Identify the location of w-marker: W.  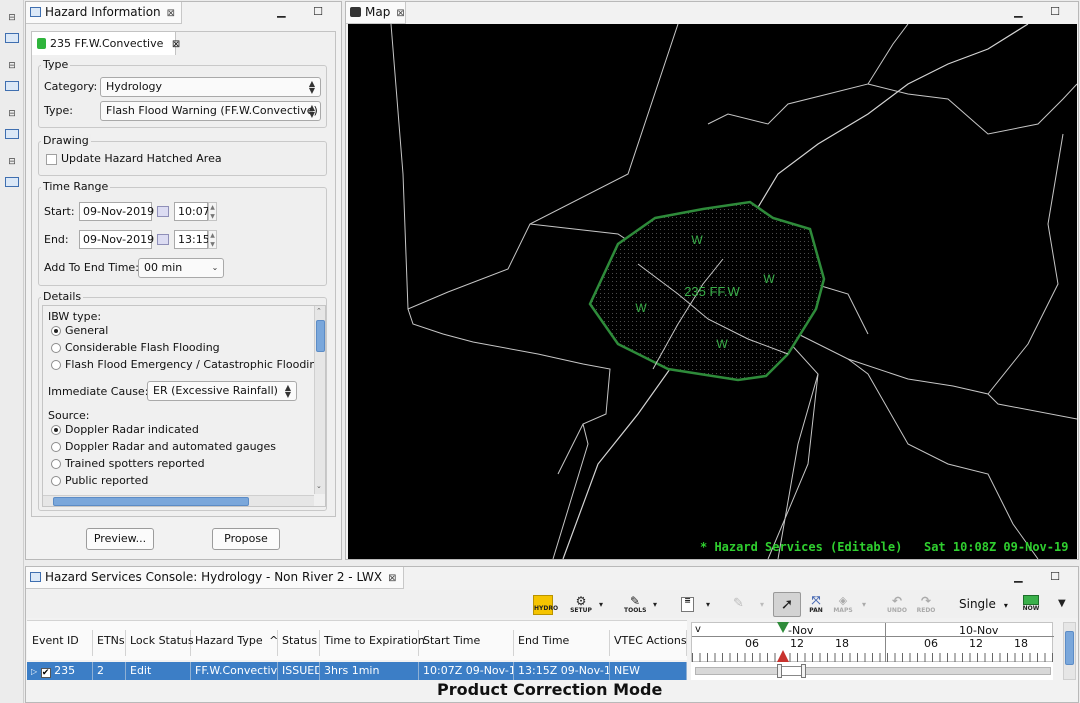
(697, 240).